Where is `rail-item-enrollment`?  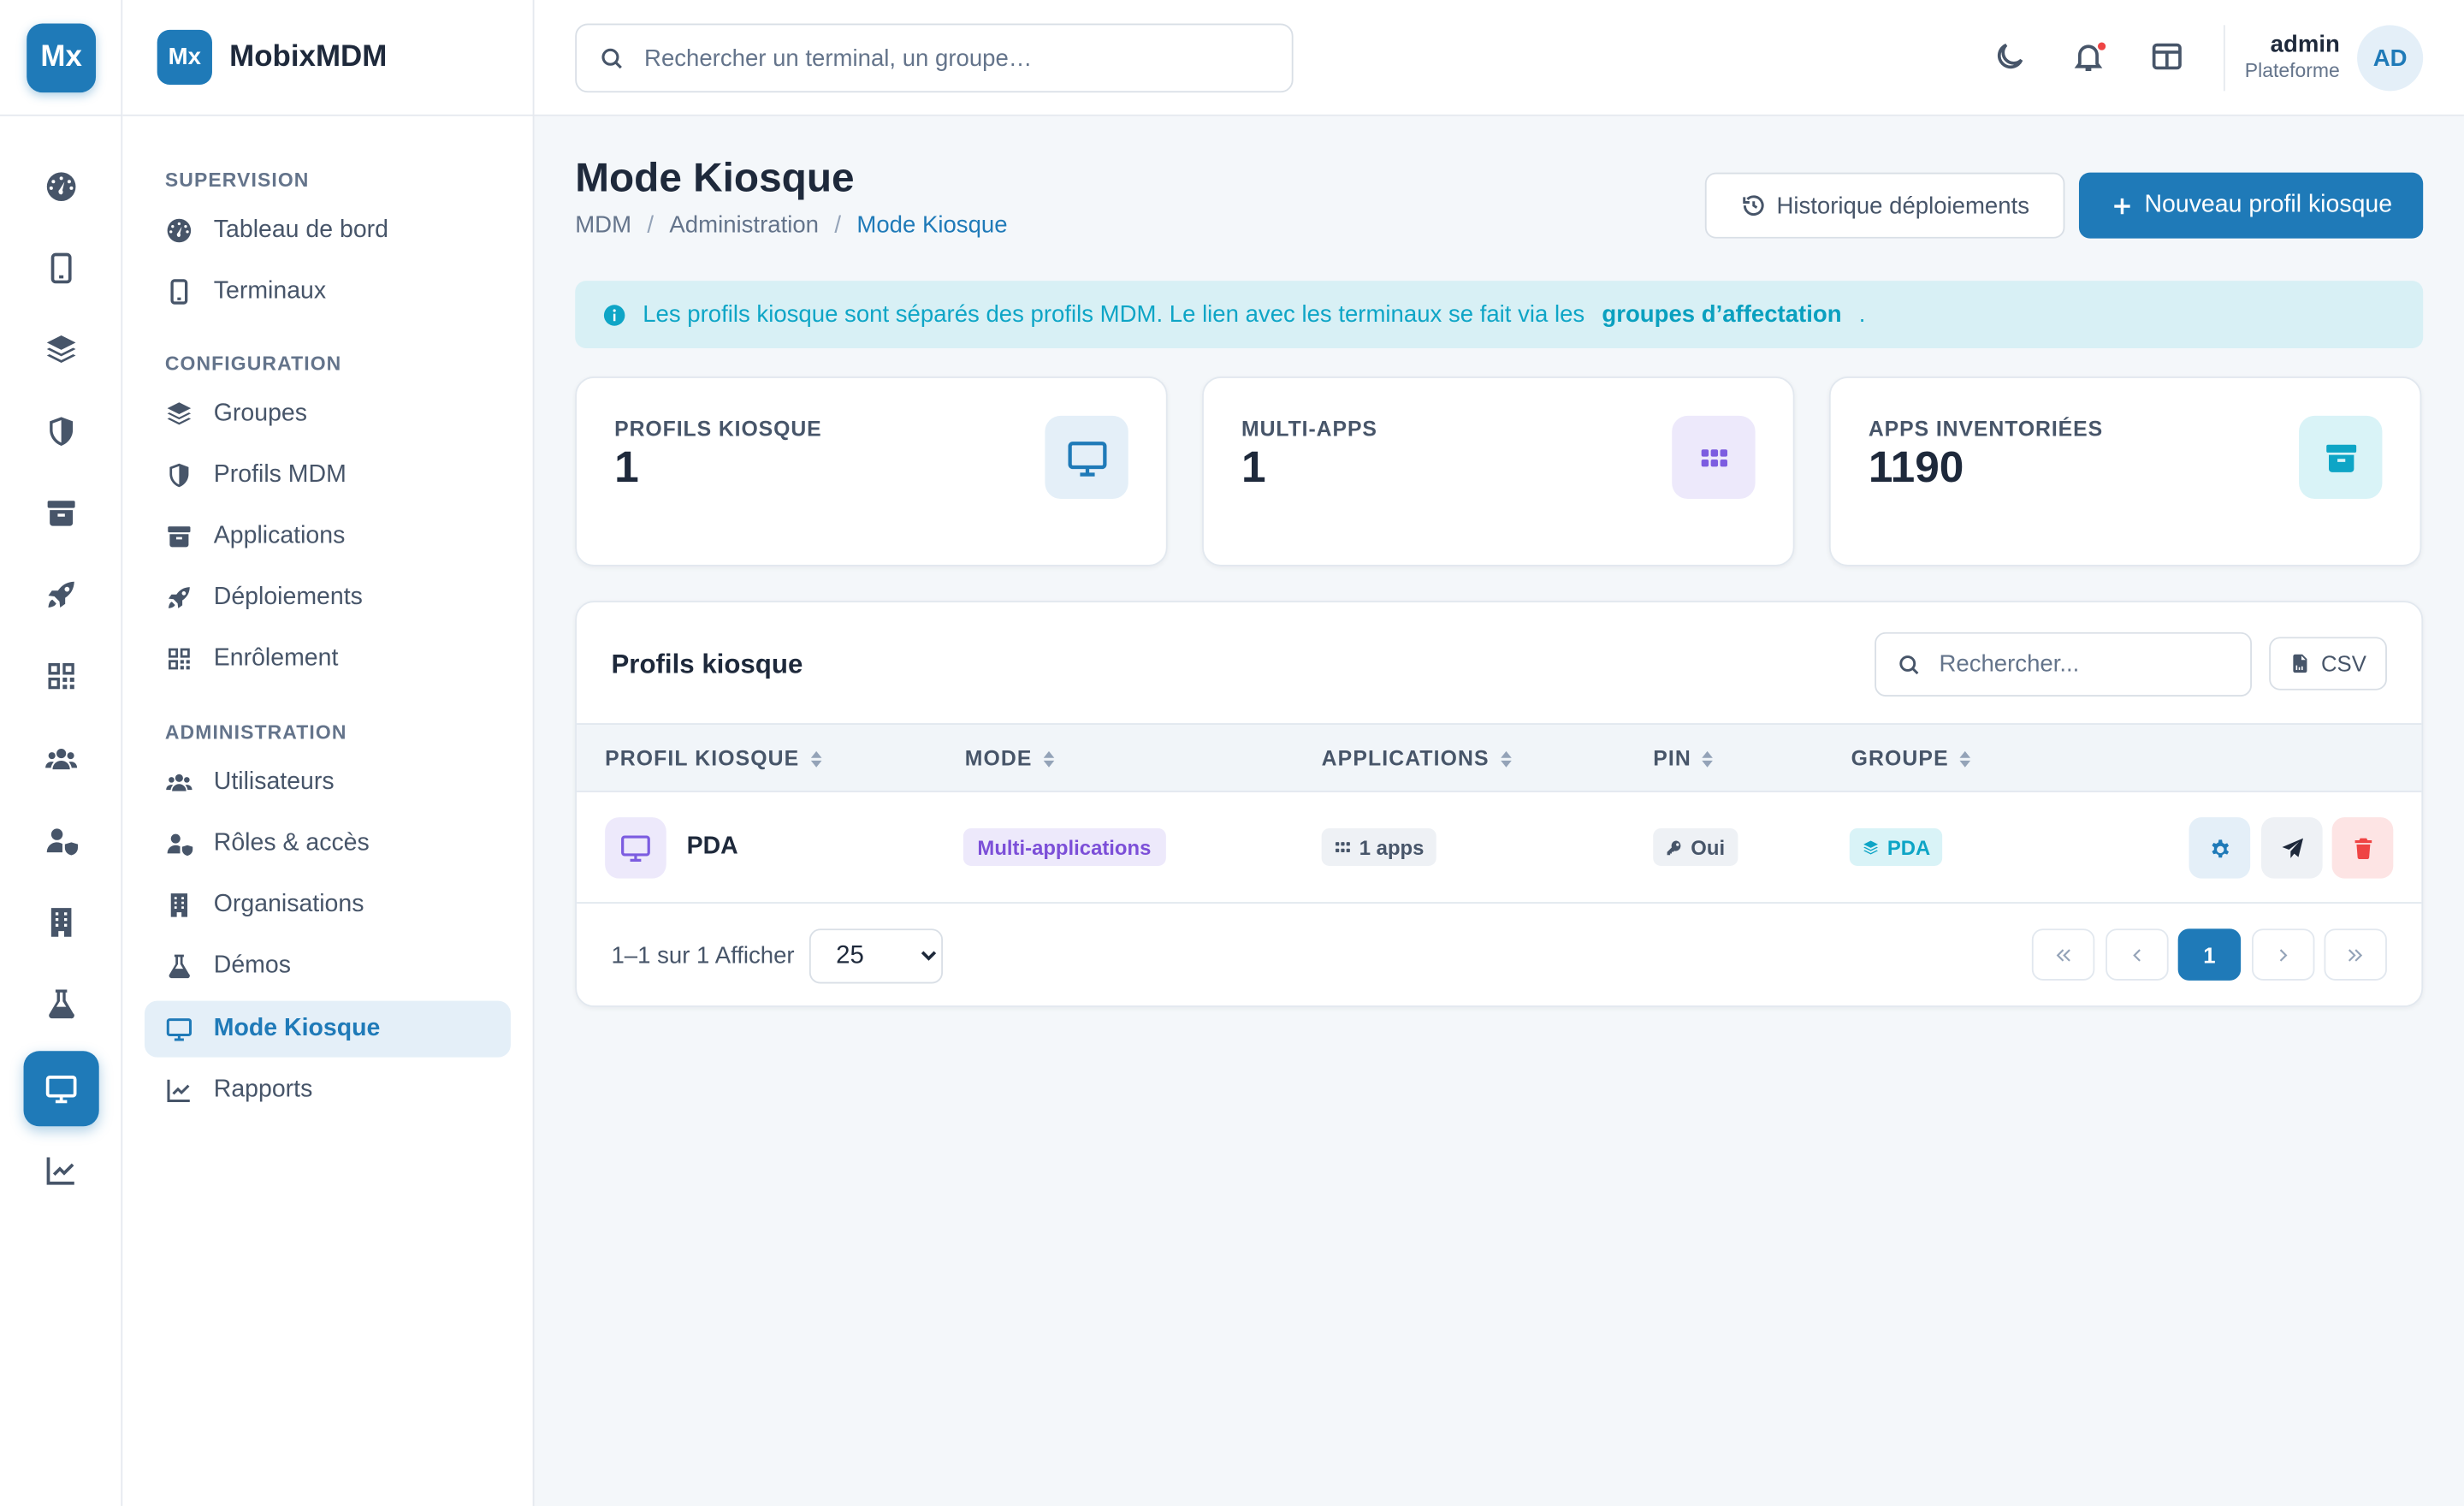 rail-item-enrollment is located at coordinates (61, 676).